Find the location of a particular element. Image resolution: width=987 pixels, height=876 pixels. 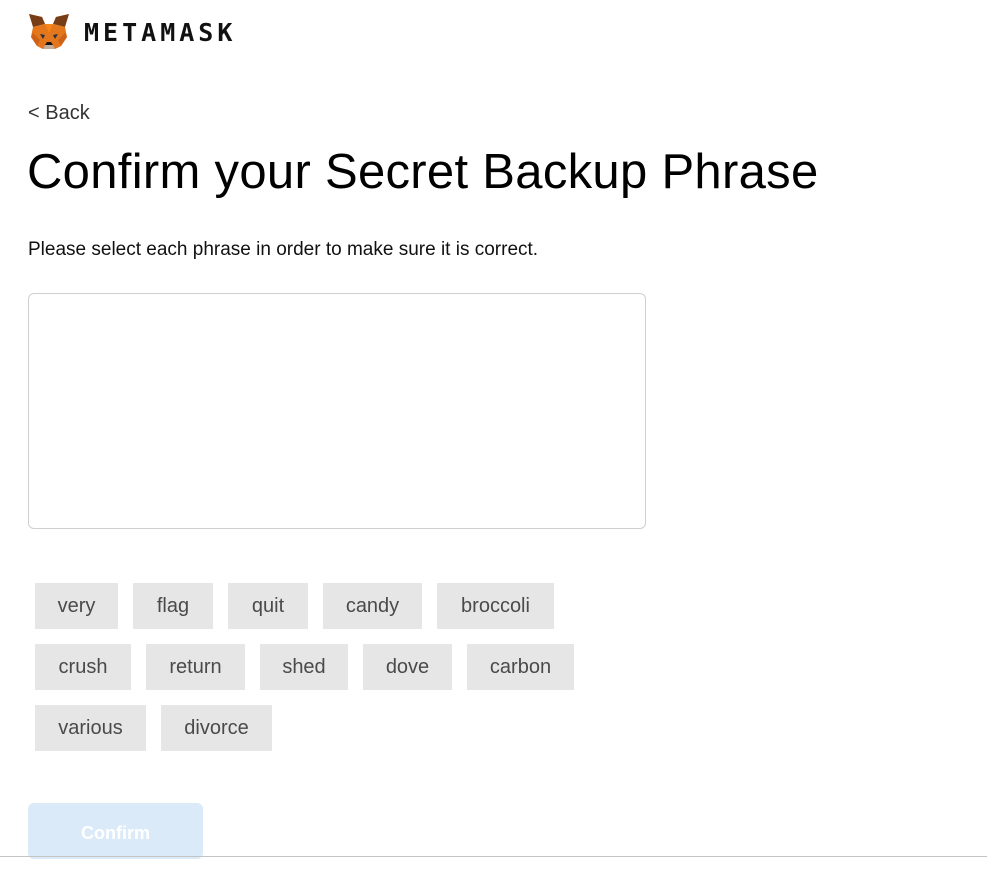

word-chip: flag is located at coordinates (173, 606).